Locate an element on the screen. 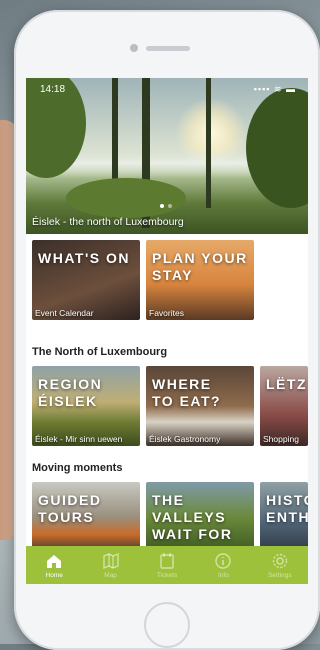 This screenshot has width=320, height=650. tab-label: Map is located at coordinates (110, 575).